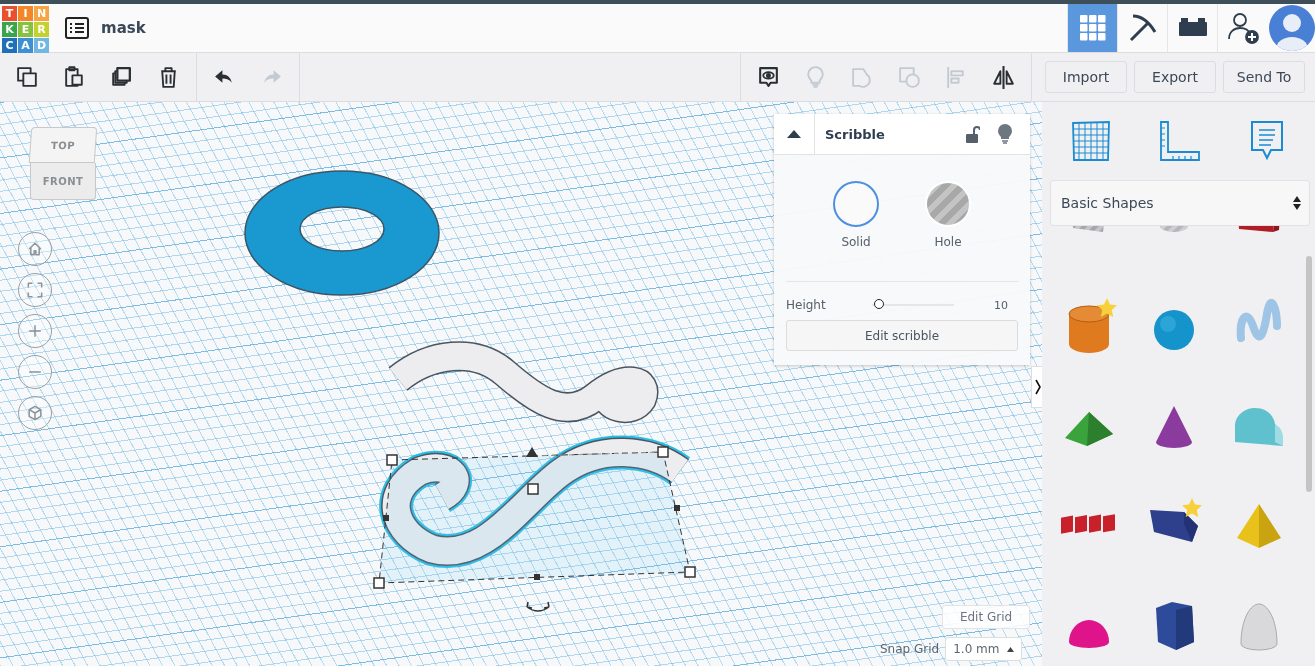 The width and height of the screenshot is (1315, 666). Describe the element at coordinates (986, 617) in the screenshot. I see `edit-grid-button: Edit Grid` at that location.